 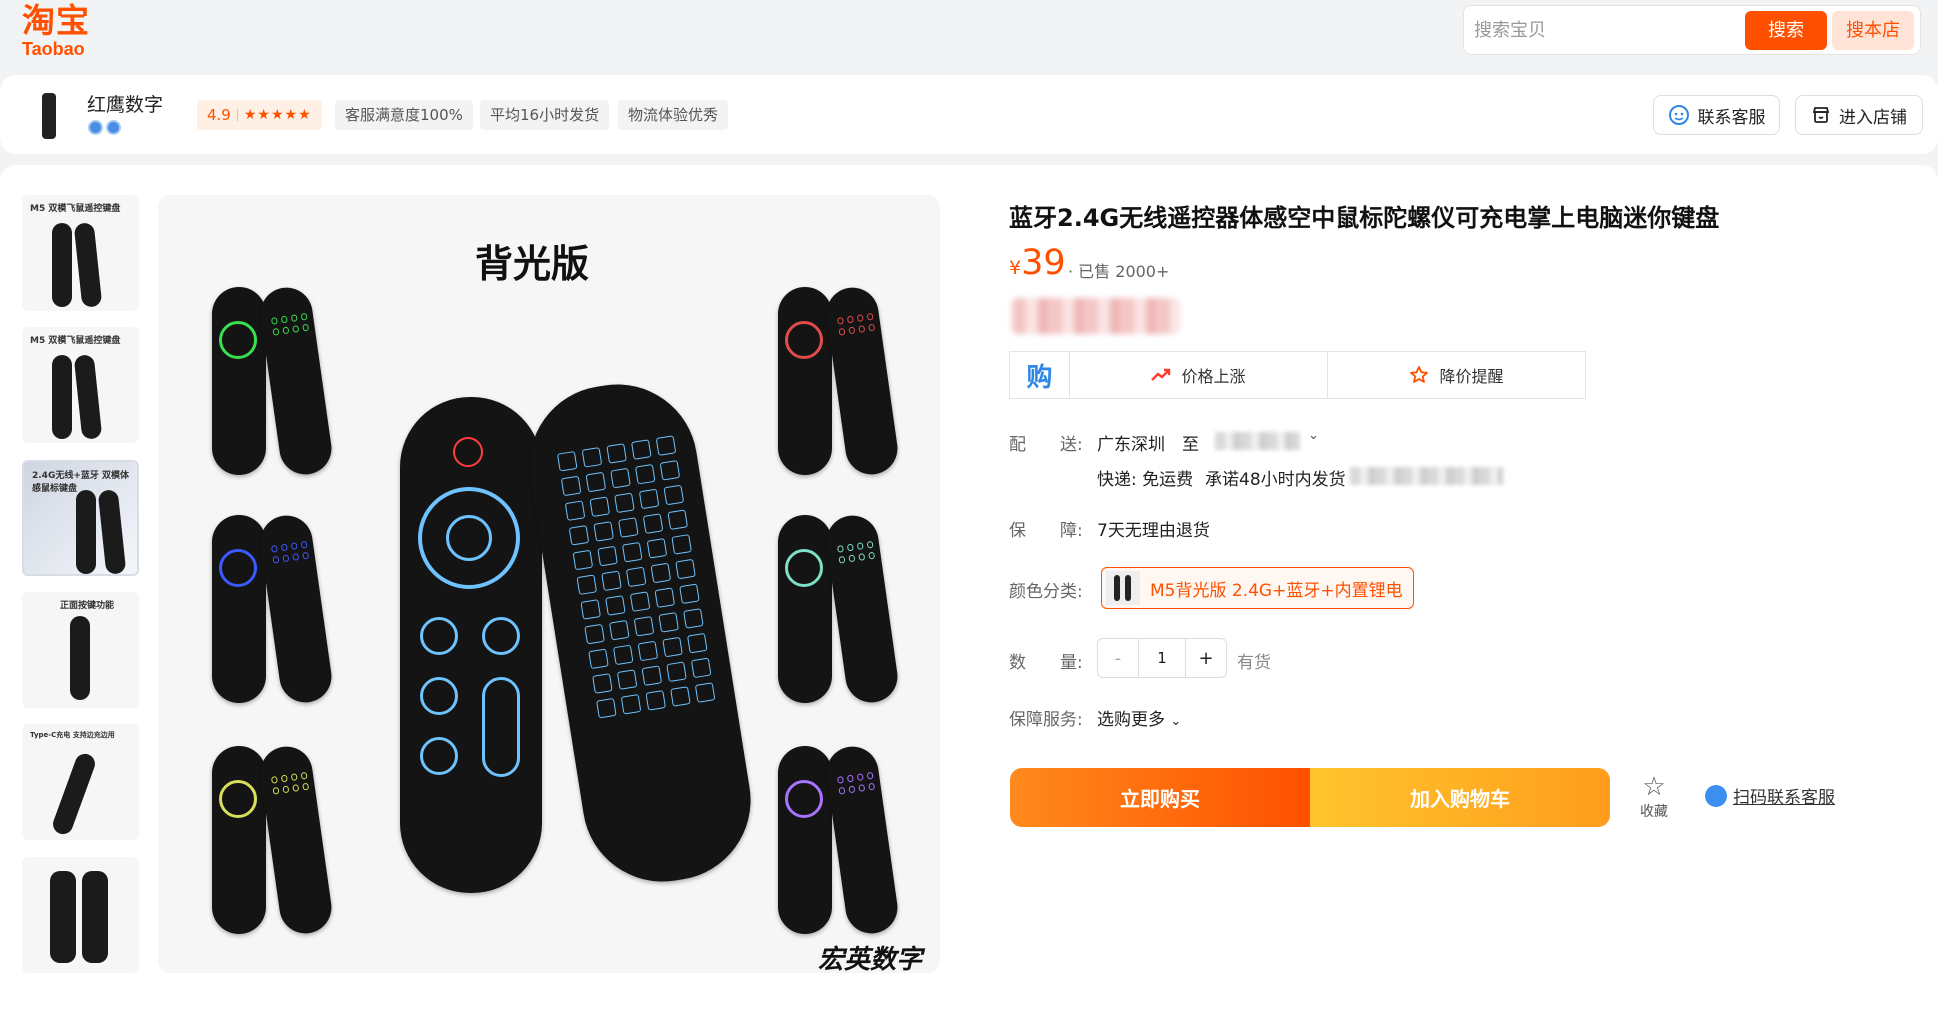 I want to click on contact-service-label: 联系客服, so click(x=1731, y=117).